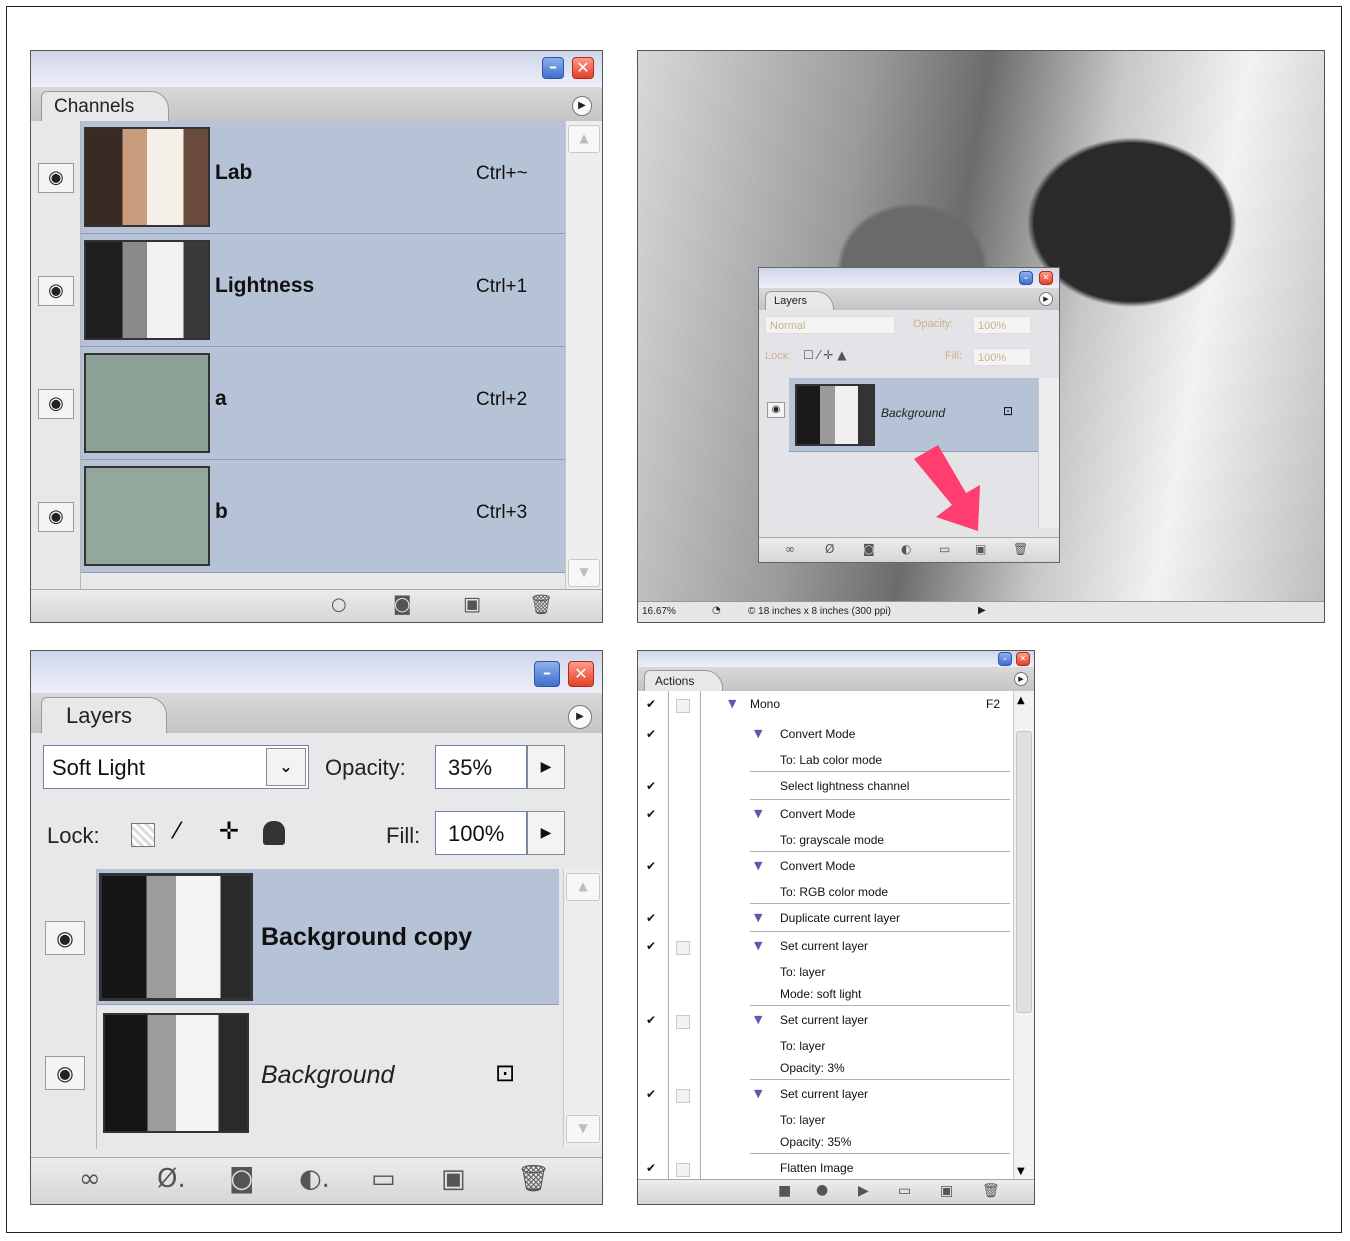  I want to click on layer-style-icon: Ø., so click(171, 1179).